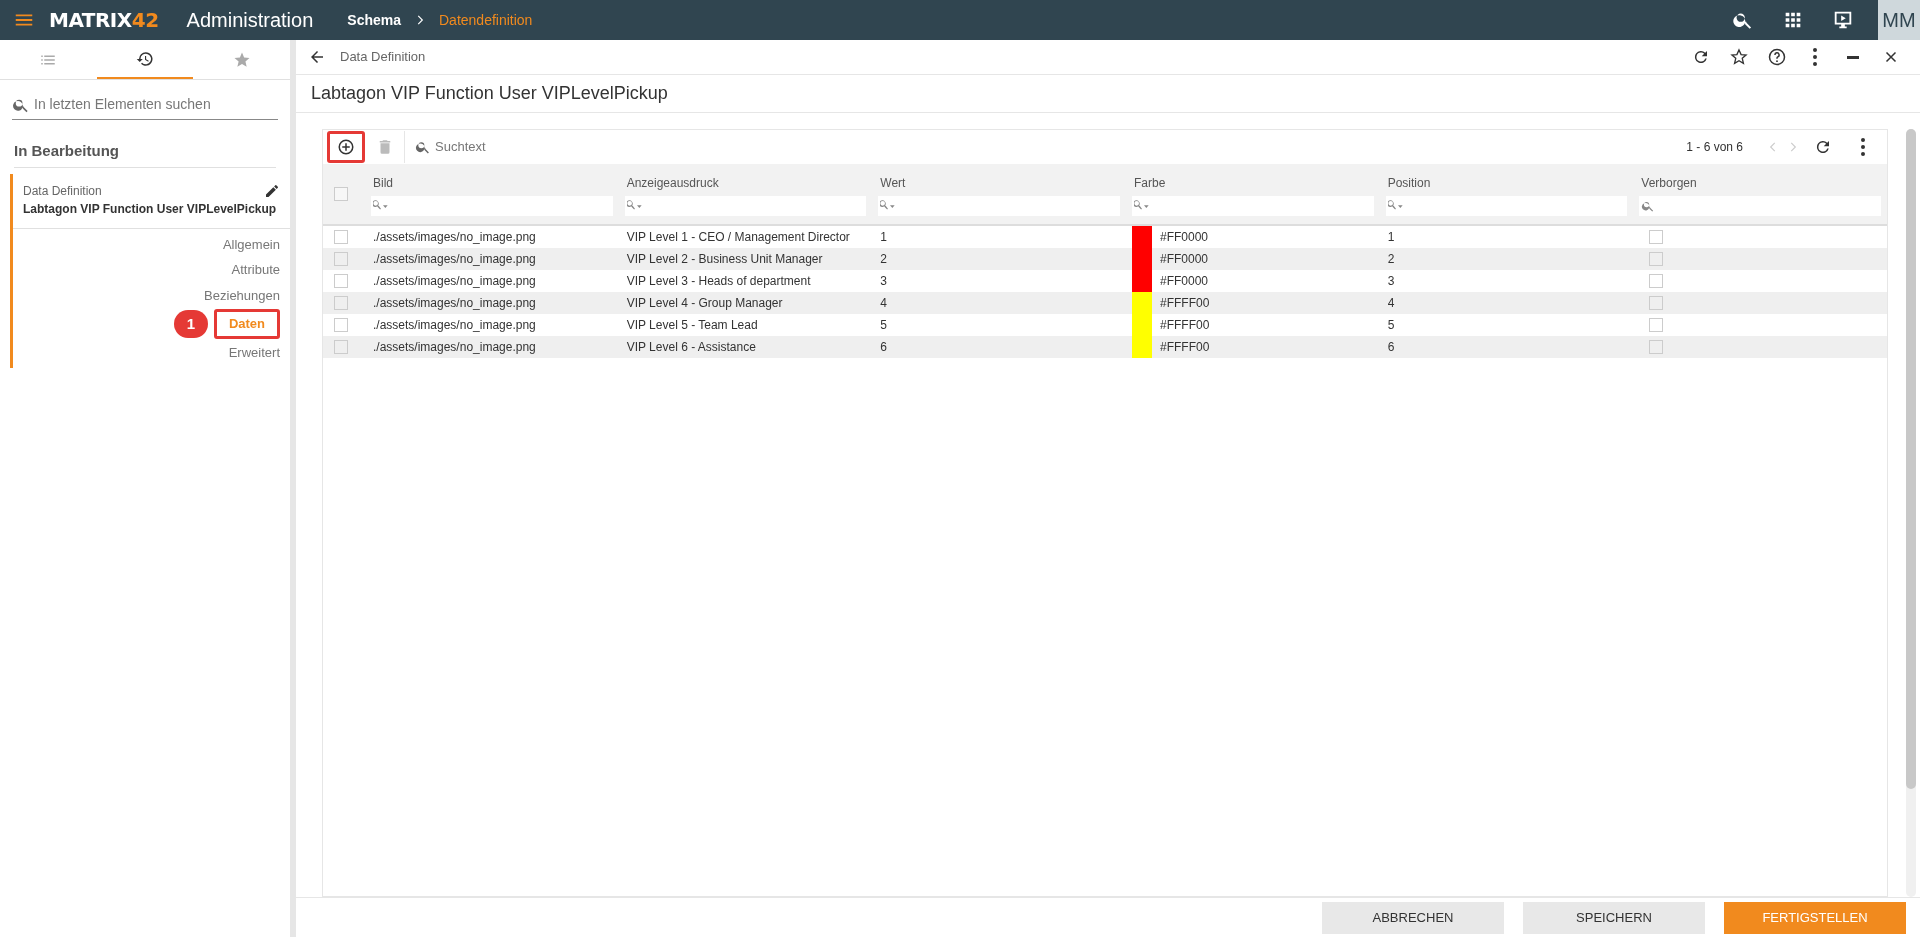 This screenshot has height=937, width=1920. I want to click on pencil-icon, so click(272, 190).